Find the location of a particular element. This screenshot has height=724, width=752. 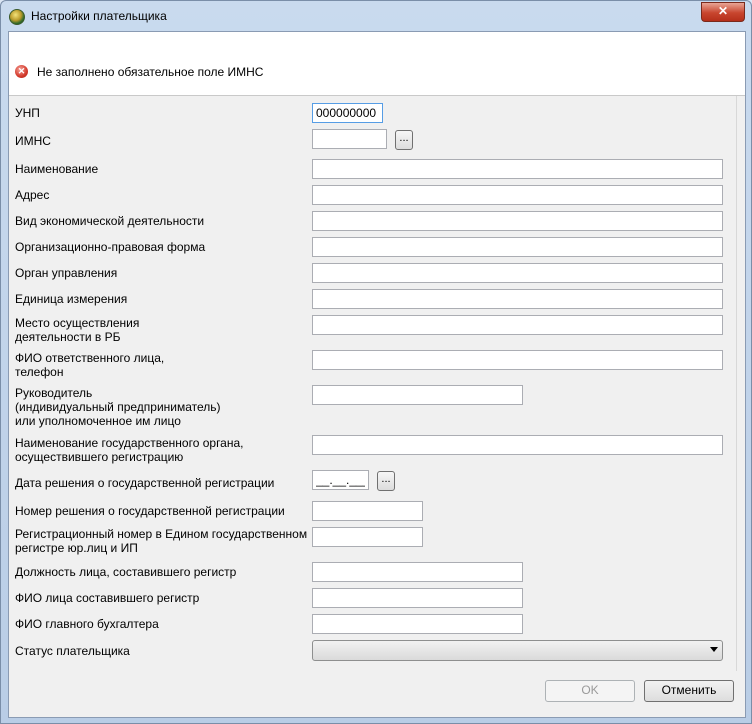

validation-panel: ✕ Не заполнено обязательное поле ИМНС is located at coordinates (377, 64).